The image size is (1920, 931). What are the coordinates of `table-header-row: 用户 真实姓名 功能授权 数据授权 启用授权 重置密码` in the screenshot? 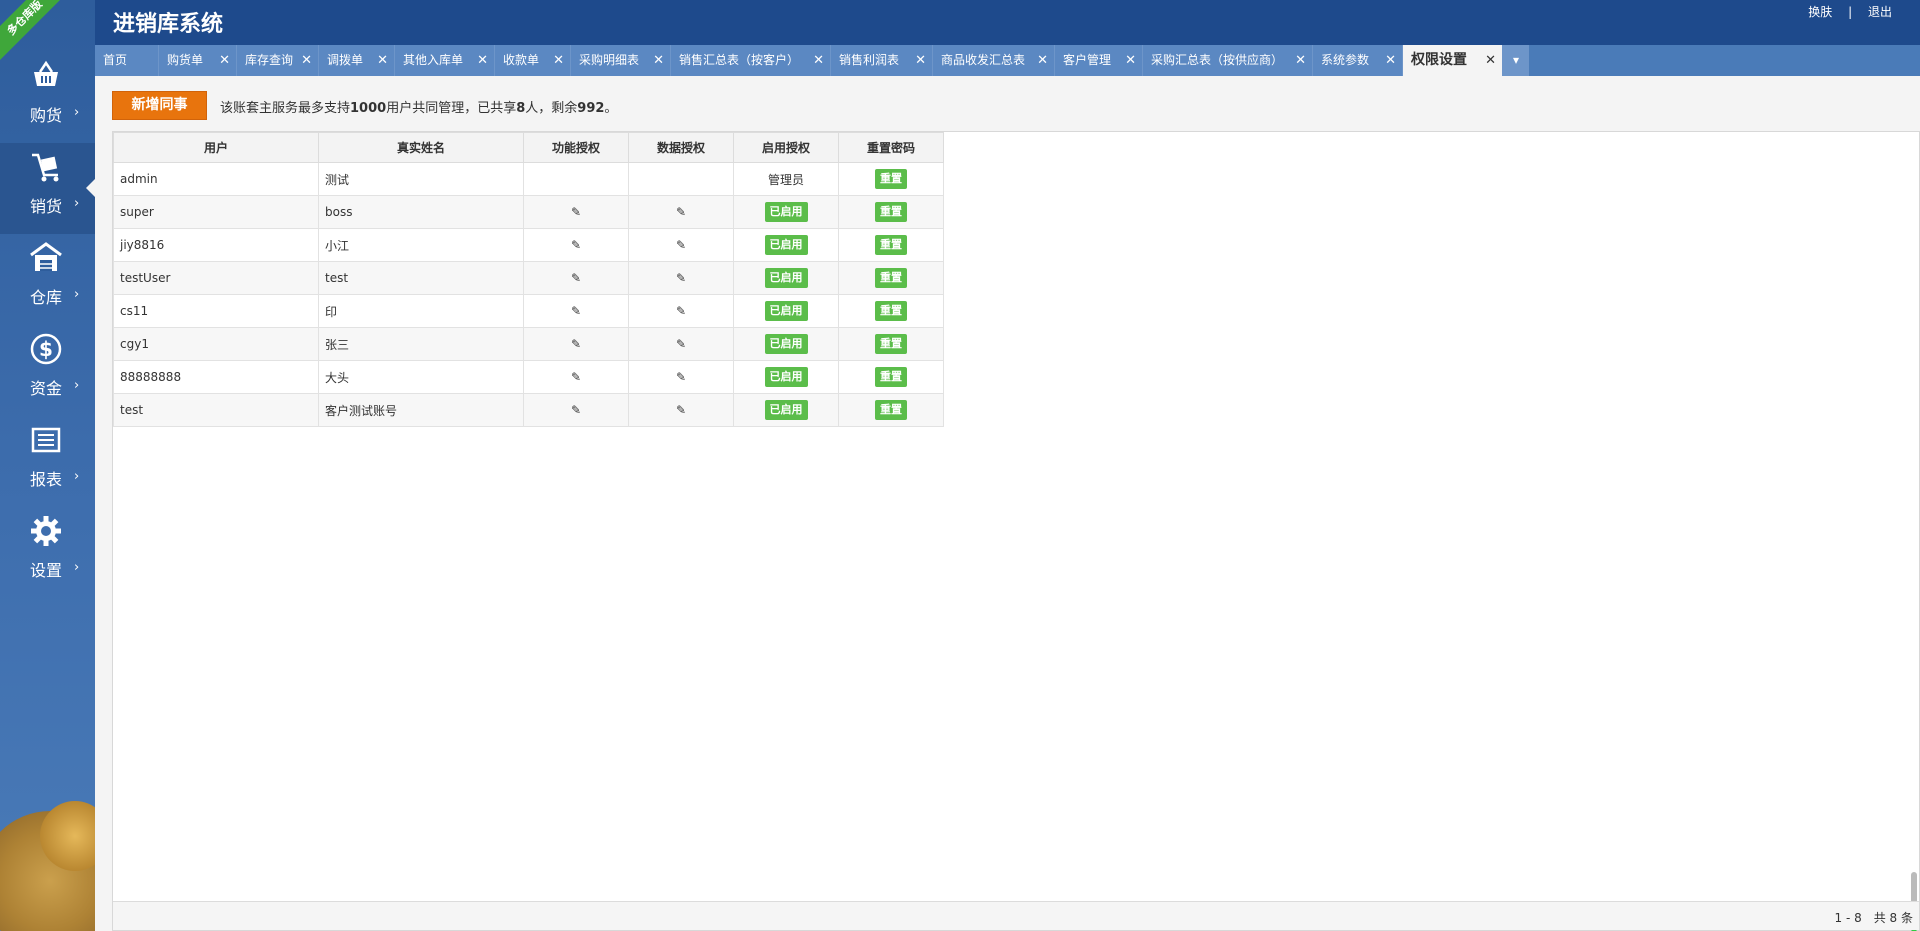 It's located at (528, 147).